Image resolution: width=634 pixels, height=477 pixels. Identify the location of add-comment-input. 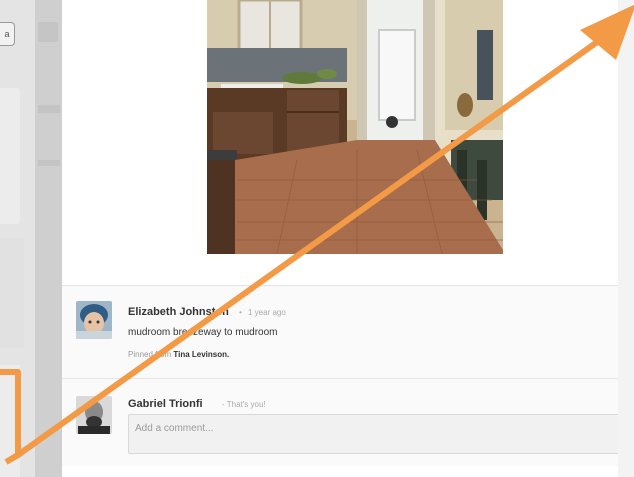
(379, 434).